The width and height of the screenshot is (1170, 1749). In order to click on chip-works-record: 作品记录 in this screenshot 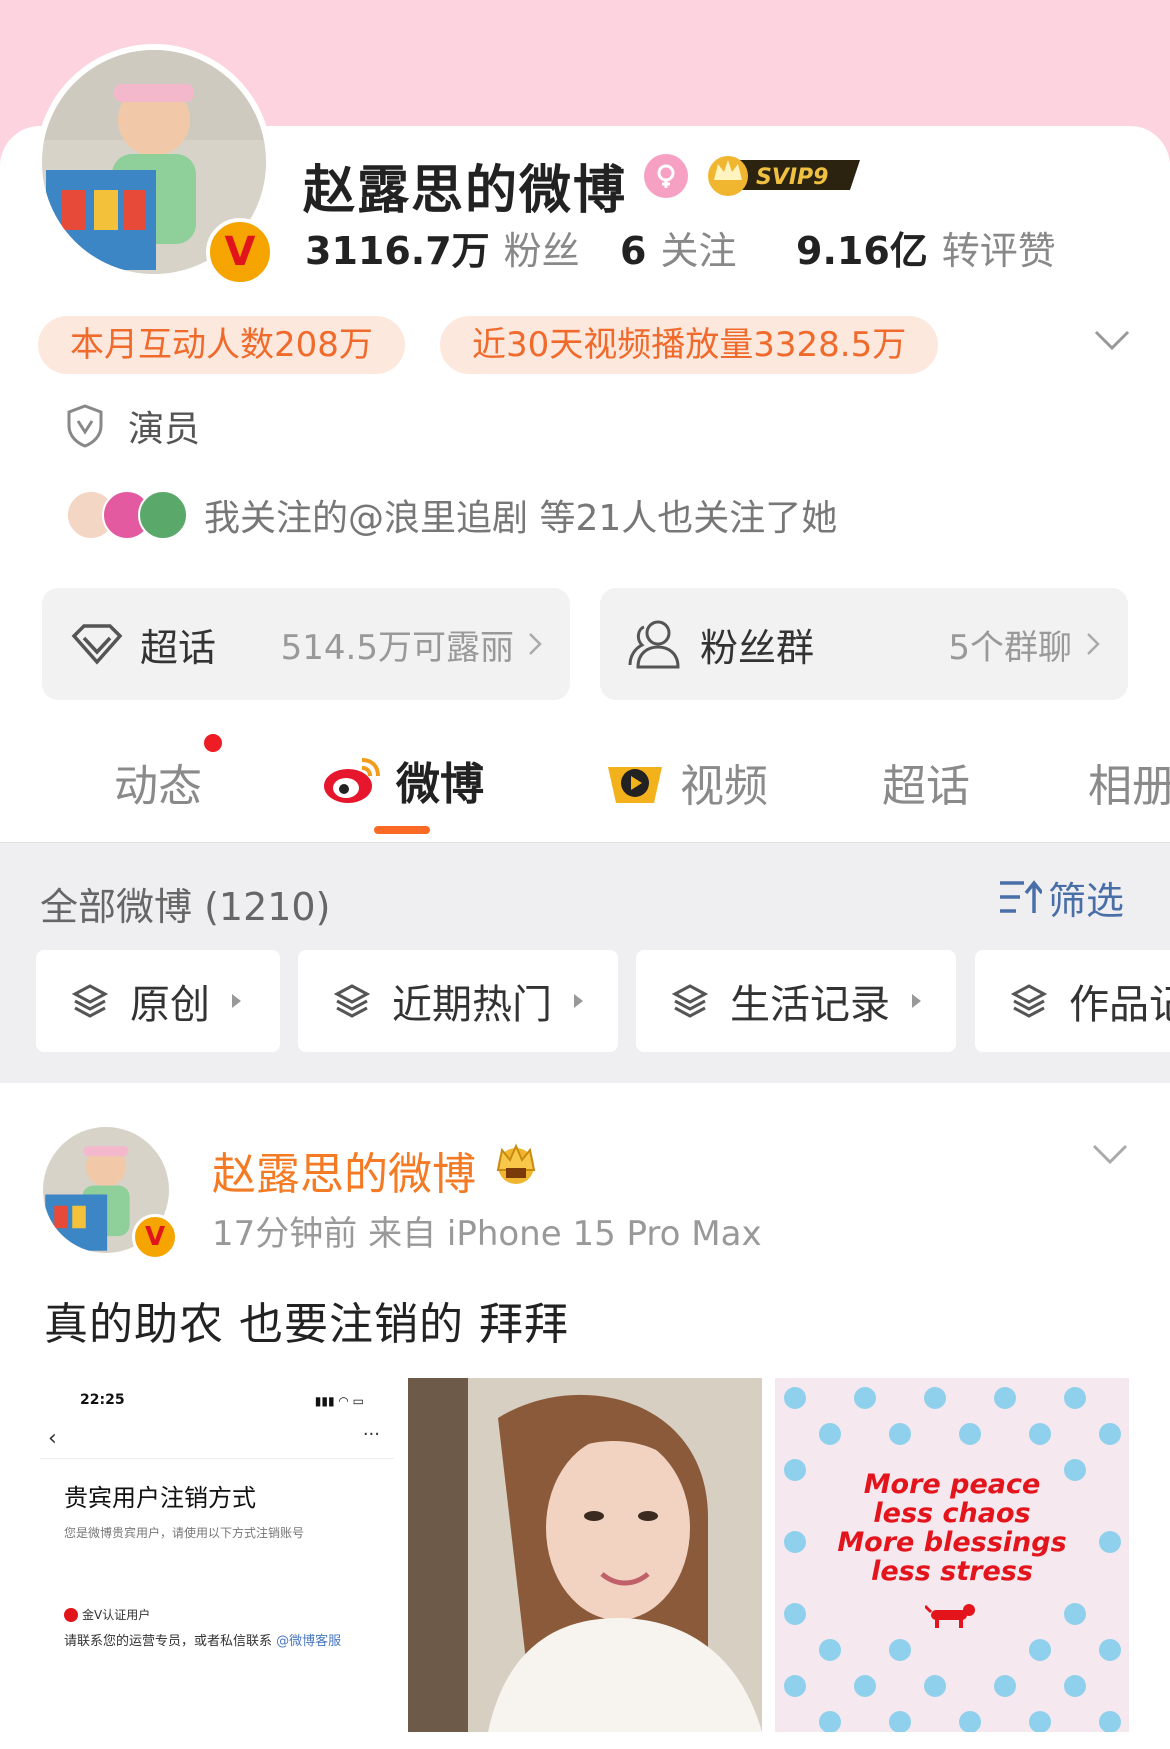, I will do `click(1072, 1001)`.